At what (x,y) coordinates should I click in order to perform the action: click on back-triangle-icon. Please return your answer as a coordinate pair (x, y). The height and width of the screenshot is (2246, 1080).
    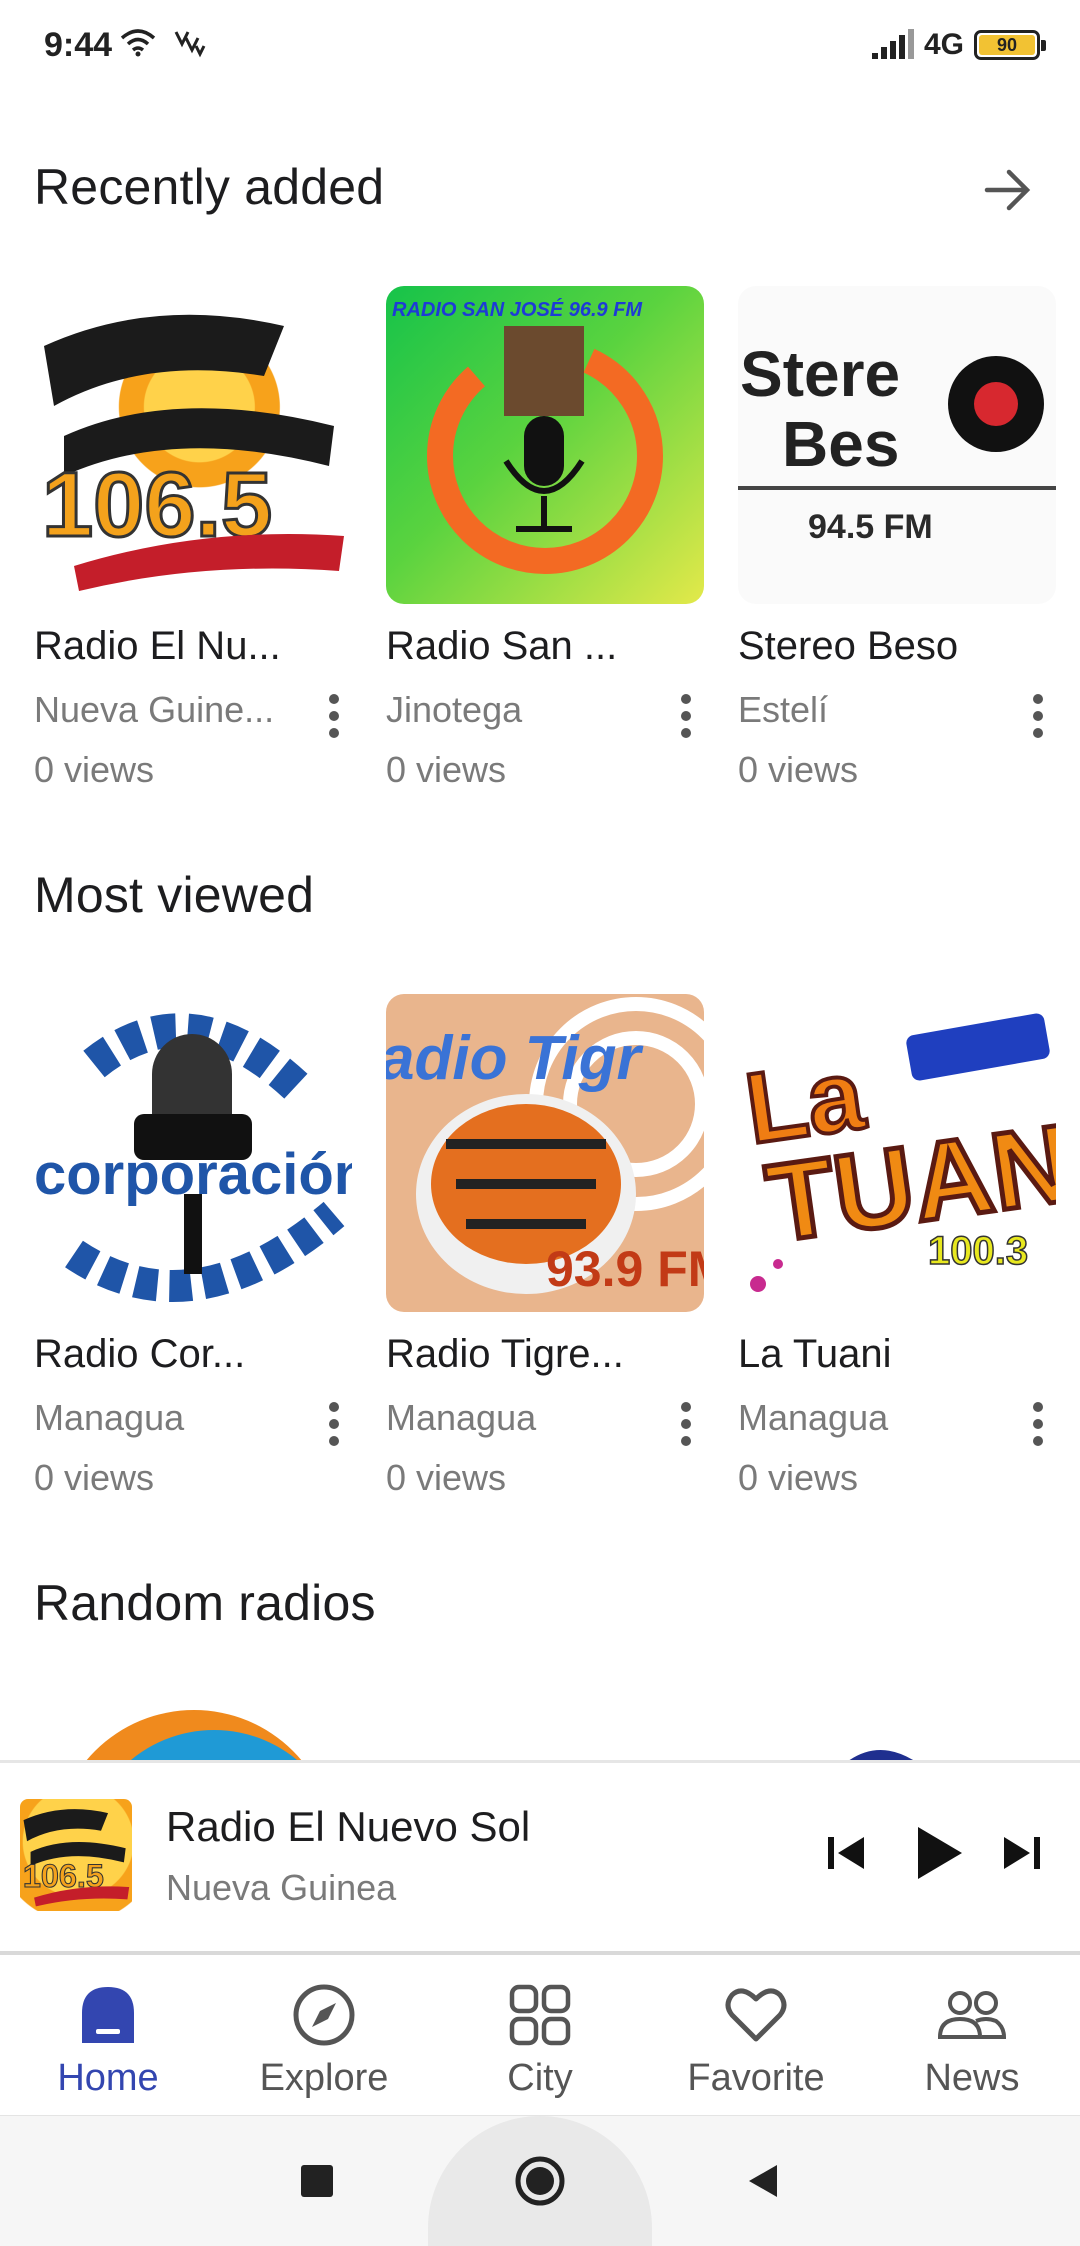
    Looking at the image, I should click on (763, 2181).